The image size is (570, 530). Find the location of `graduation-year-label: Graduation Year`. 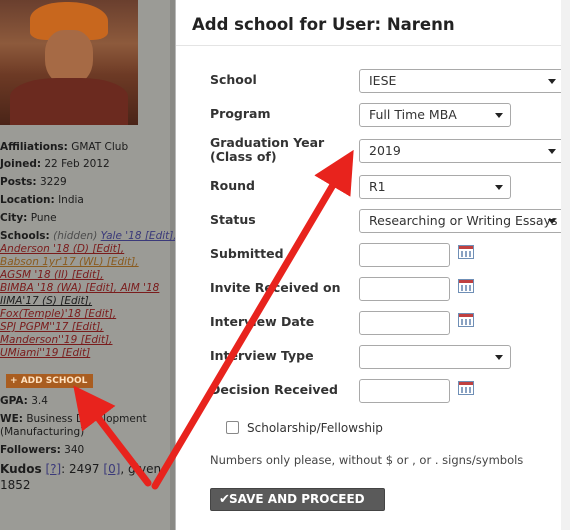

graduation-year-label: Graduation Year is located at coordinates (267, 142).